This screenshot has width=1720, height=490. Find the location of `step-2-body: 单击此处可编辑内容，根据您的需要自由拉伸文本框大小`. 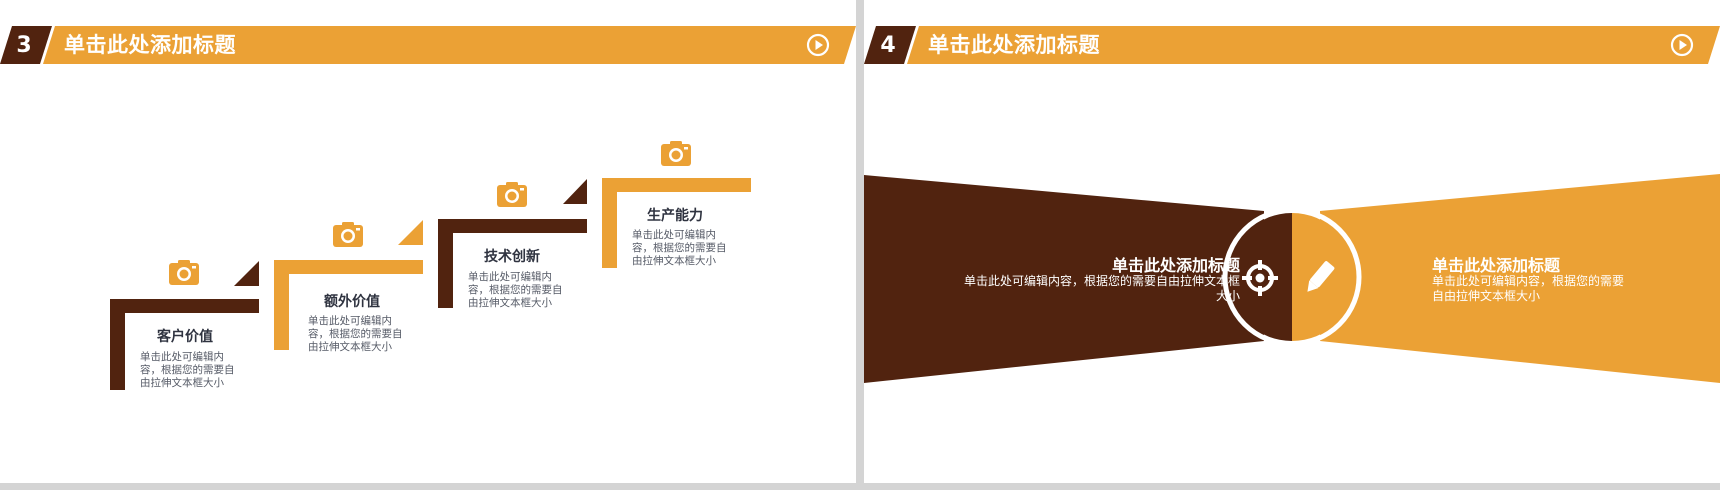

step-2-body: 单击此处可编辑内容，根据您的需要自由拉伸文本框大小 is located at coordinates (355, 334).